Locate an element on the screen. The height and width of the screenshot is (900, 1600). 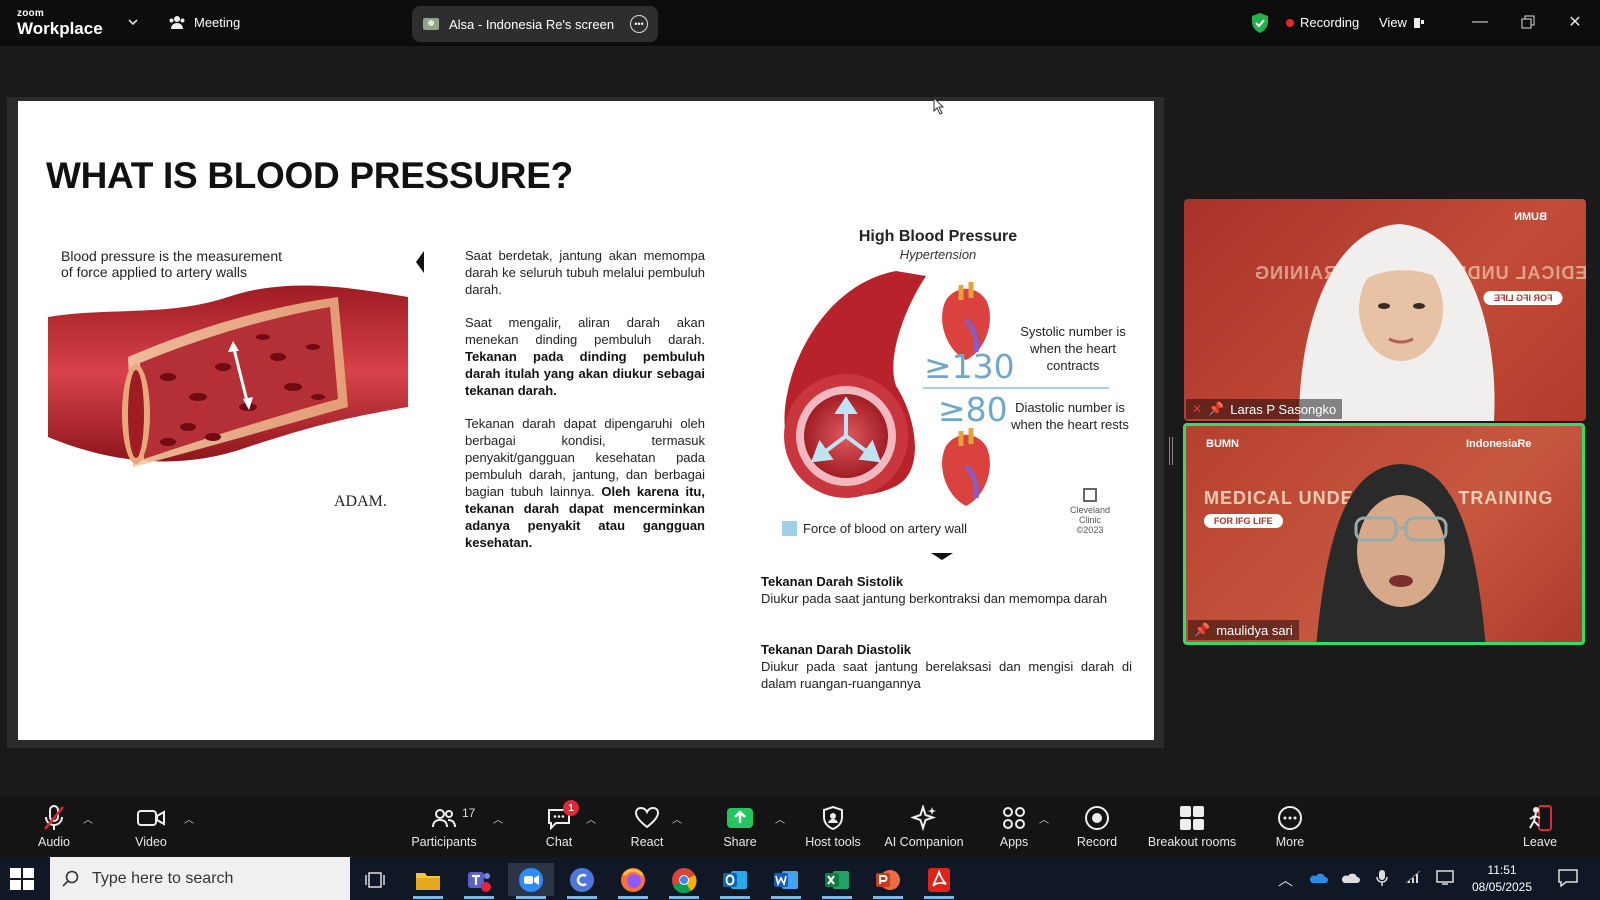
participants-label: Participants is located at coordinates (444, 842).